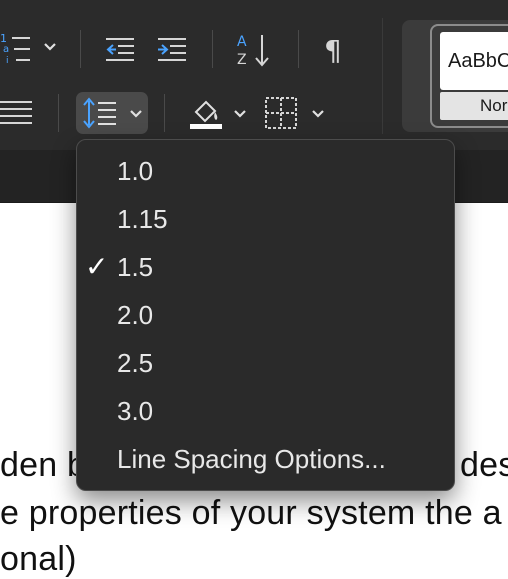 The width and height of the screenshot is (508, 579). I want to click on menu-item-spacing-3-0: 3.0, so click(265, 411).